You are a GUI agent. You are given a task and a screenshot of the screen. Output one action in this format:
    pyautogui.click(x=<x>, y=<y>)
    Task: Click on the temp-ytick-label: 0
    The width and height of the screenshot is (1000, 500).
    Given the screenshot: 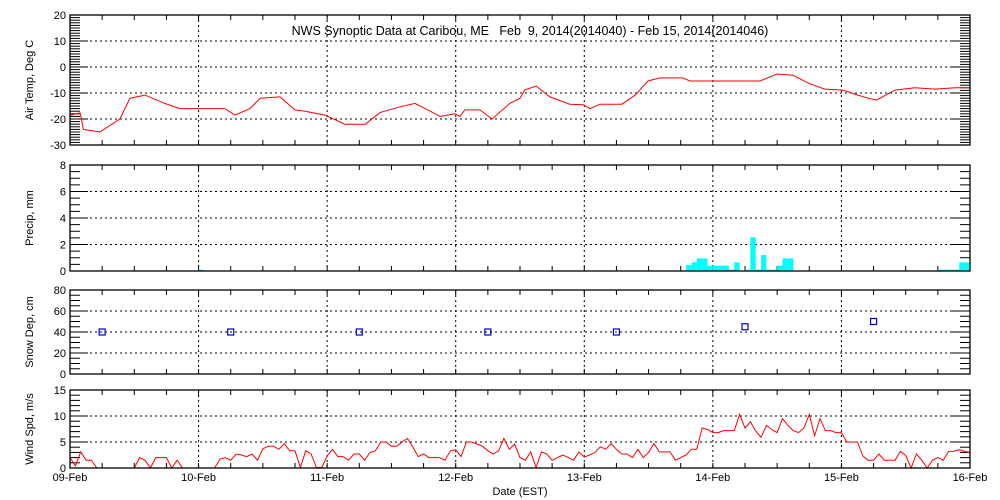 What is the action you would take?
    pyautogui.click(x=63, y=68)
    